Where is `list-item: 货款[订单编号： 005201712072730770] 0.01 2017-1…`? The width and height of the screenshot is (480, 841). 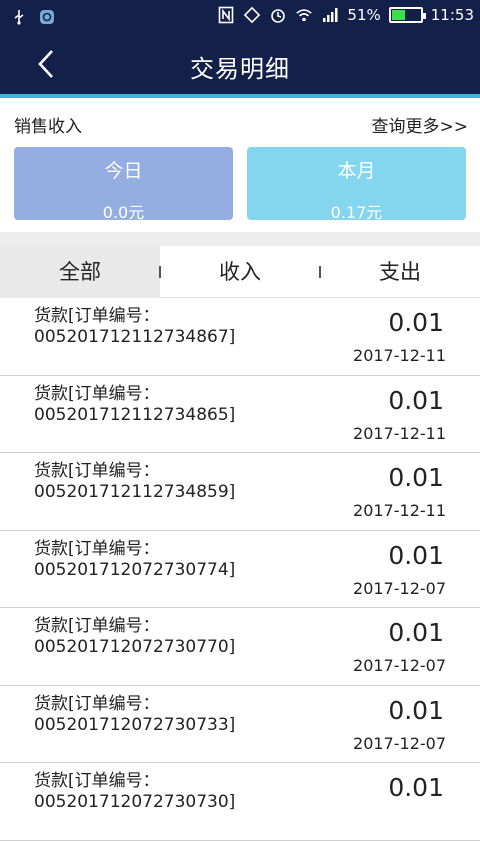 list-item: 货款[订单编号： 005201712072730770] 0.01 2017-1… is located at coordinates (240, 647).